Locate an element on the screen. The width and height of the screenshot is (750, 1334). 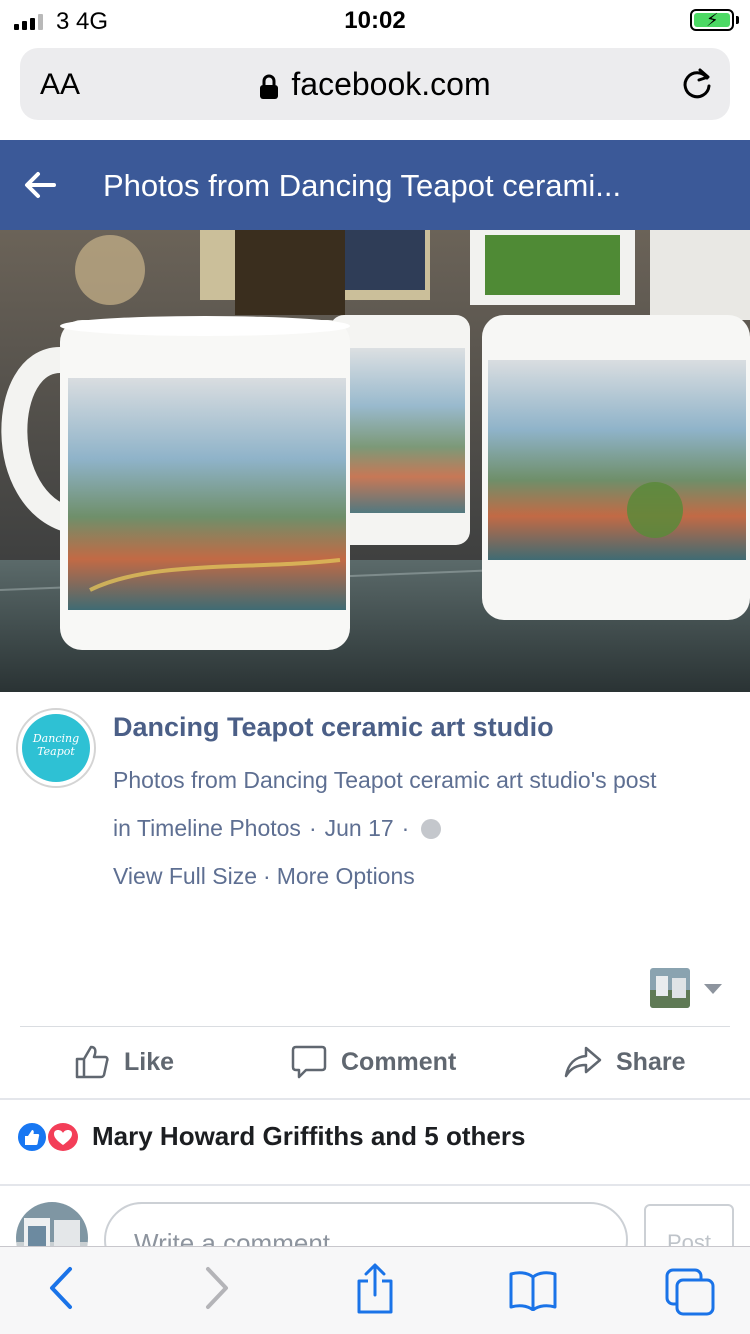
like-button: Like is located at coordinates (124, 1062).